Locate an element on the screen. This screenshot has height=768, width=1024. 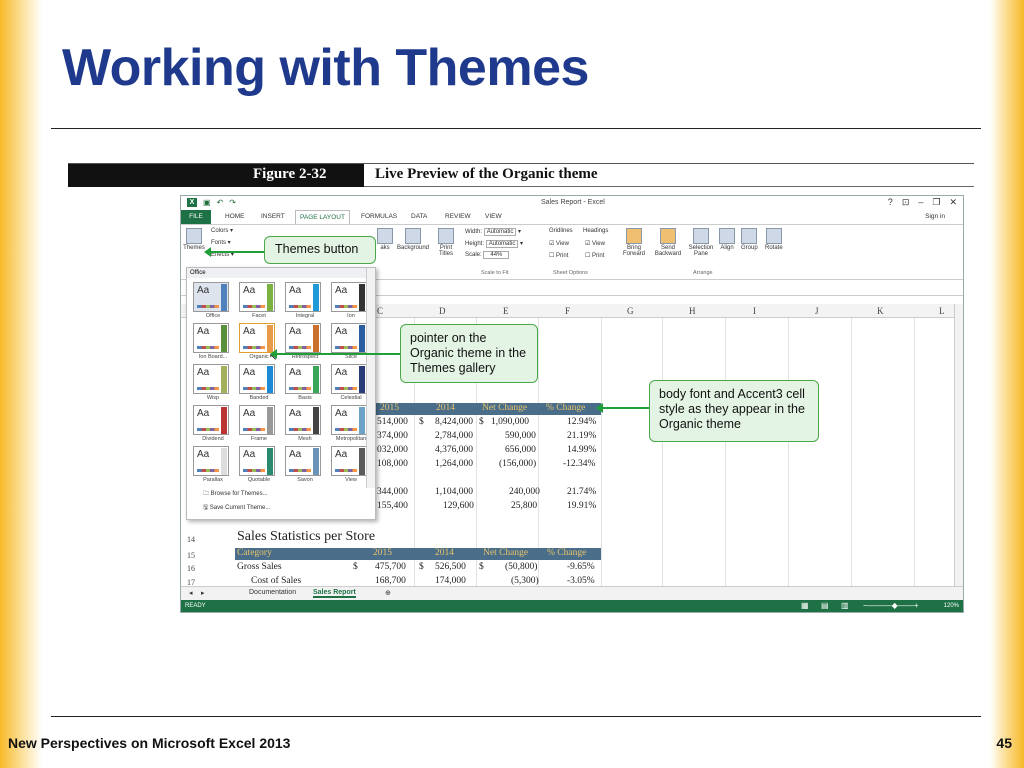
cell: 174,000 is located at coordinates (450, 581).